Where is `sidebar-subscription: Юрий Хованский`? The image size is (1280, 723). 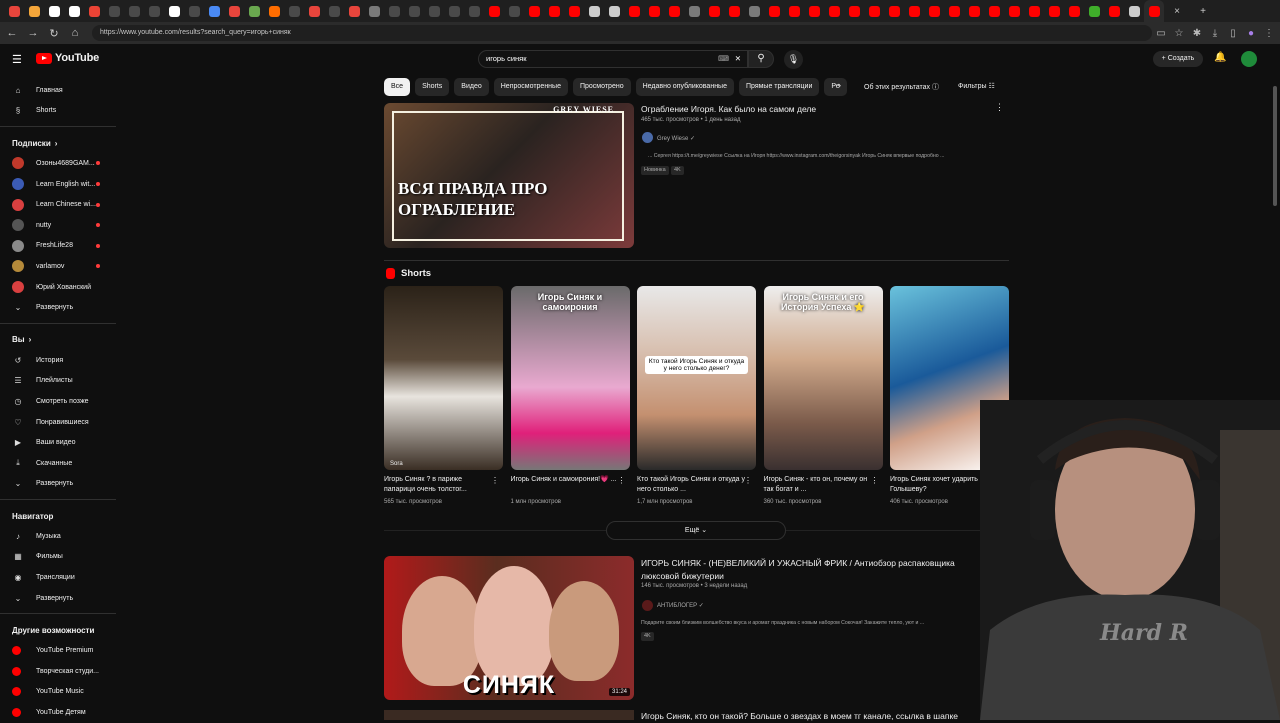 sidebar-subscription: Юрий Хованский is located at coordinates (58, 287).